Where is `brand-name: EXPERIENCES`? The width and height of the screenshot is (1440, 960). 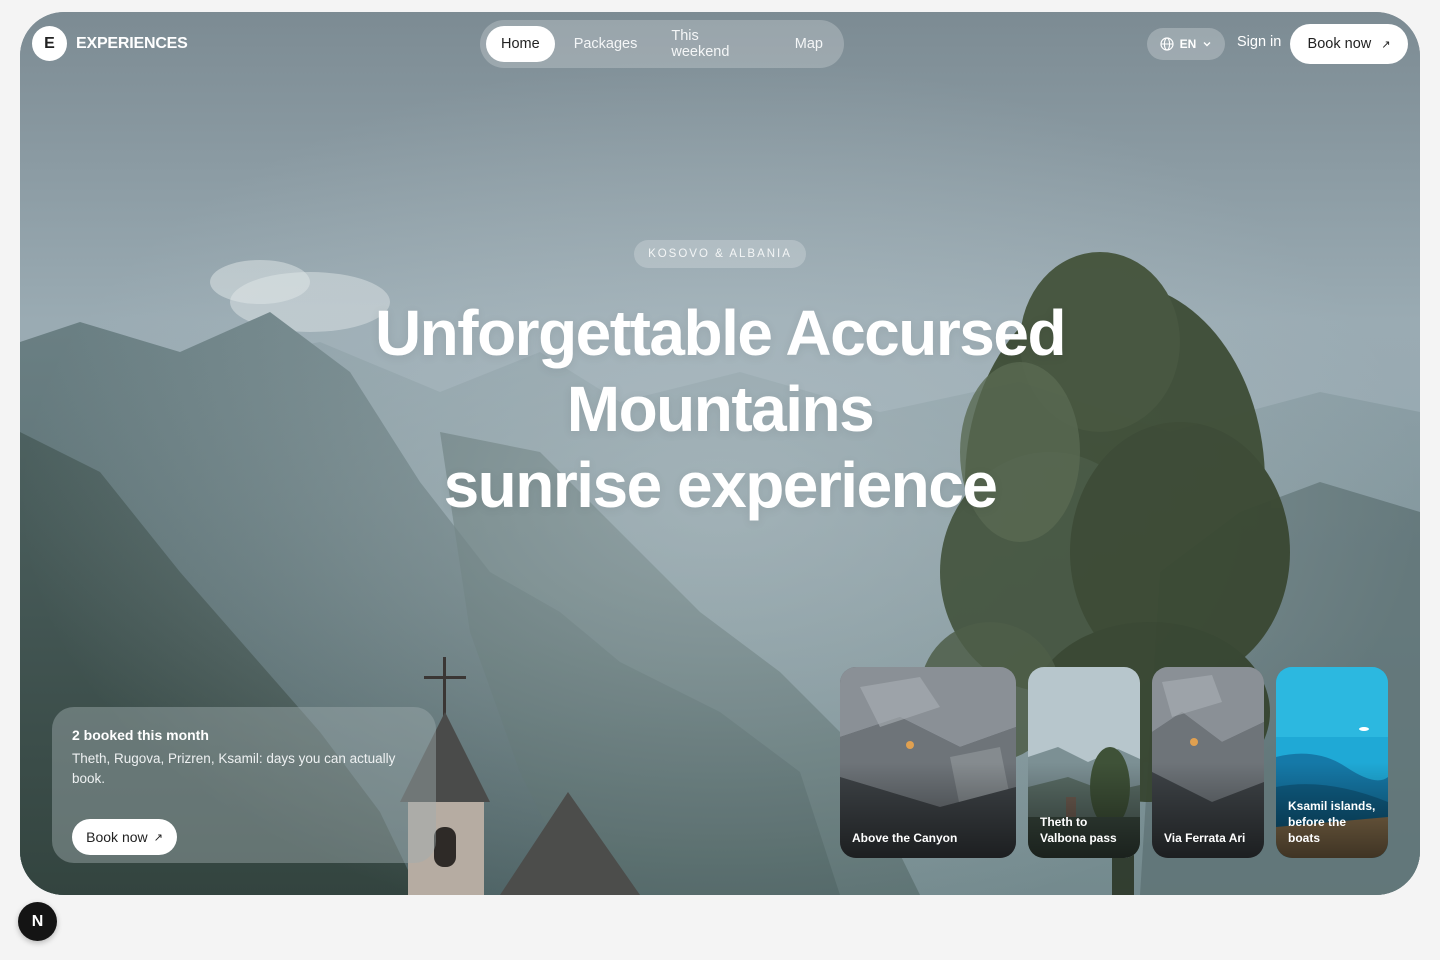
brand-name: EXPERIENCES is located at coordinates (132, 43).